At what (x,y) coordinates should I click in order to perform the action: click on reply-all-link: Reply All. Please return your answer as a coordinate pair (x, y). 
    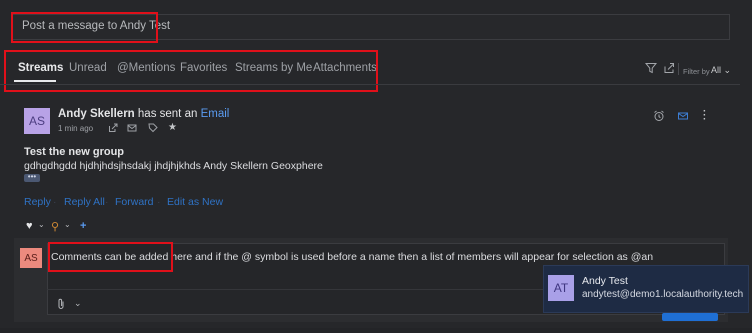
    Looking at the image, I should click on (84, 202).